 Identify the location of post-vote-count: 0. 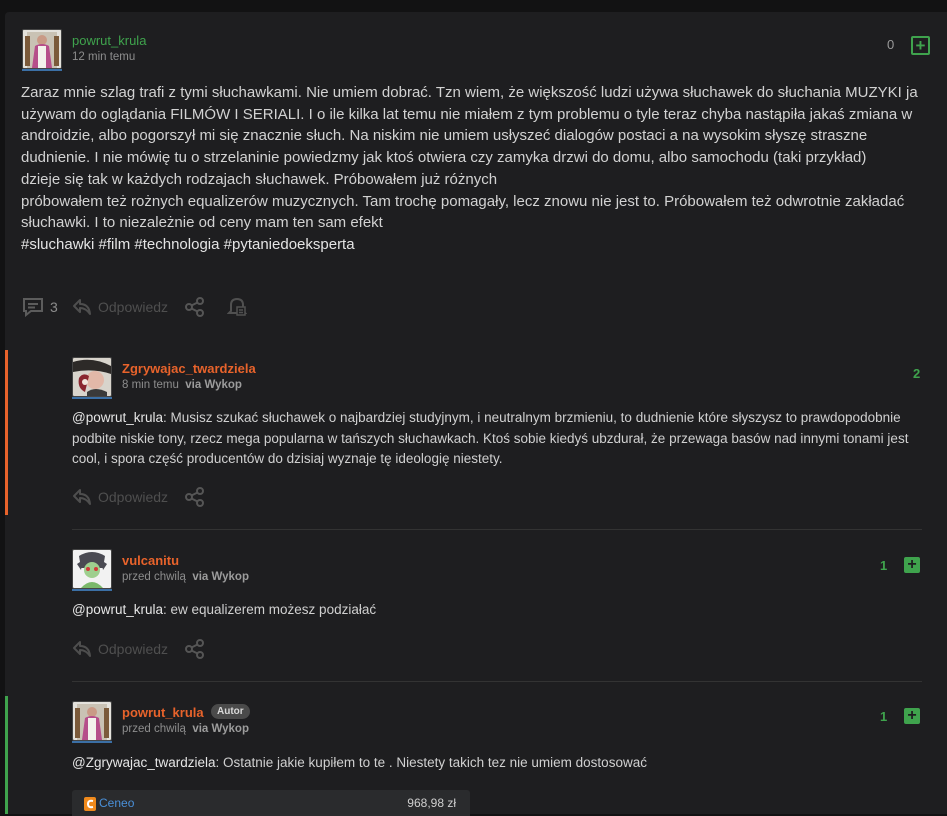
(891, 44).